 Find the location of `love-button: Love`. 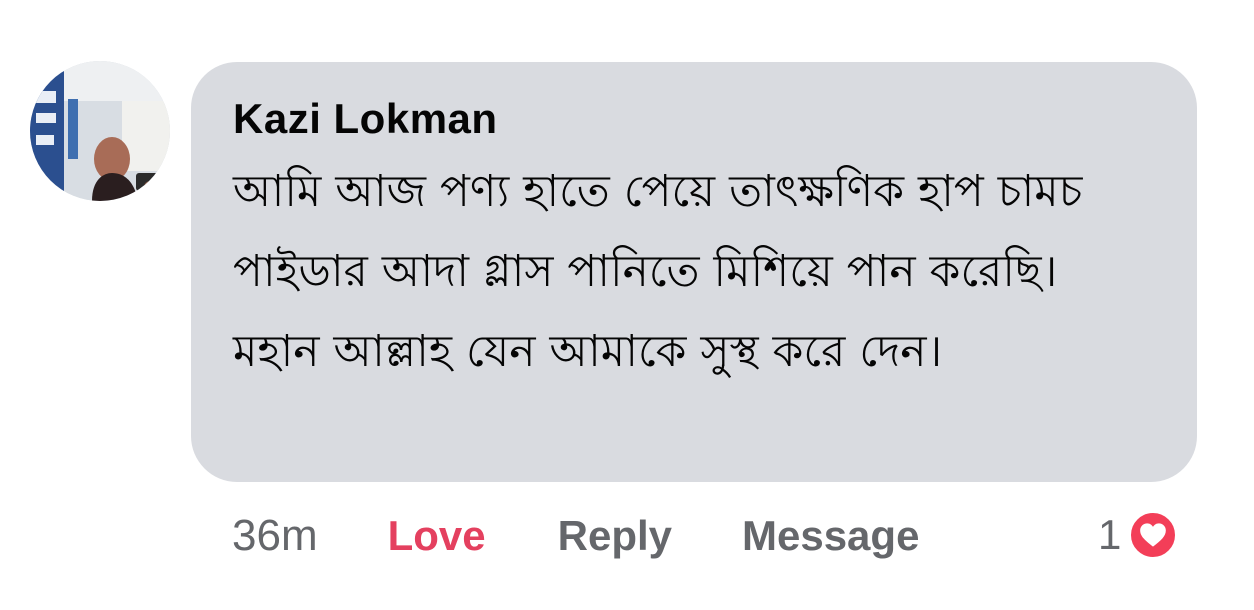

love-button: Love is located at coordinates (437, 536).